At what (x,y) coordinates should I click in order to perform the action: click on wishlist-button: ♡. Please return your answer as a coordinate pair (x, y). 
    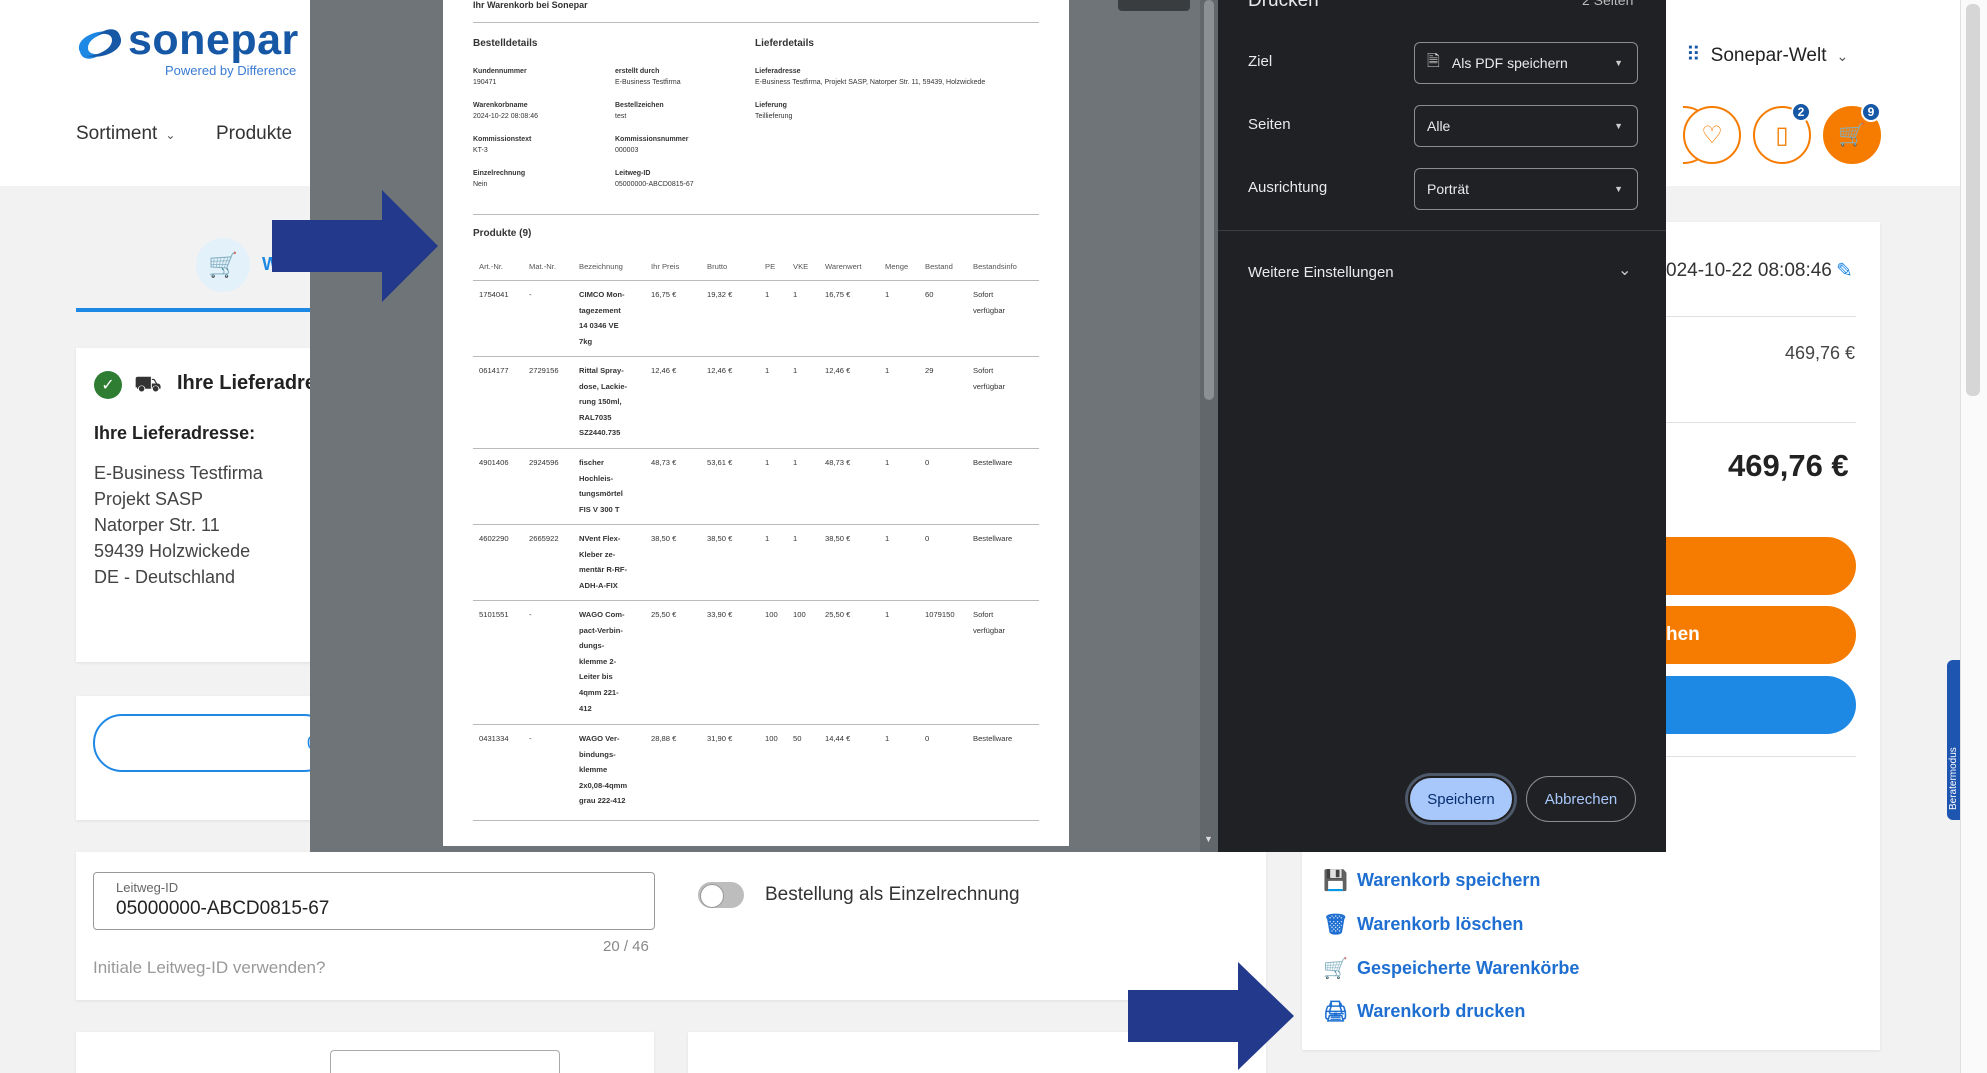
    Looking at the image, I should click on (1712, 135).